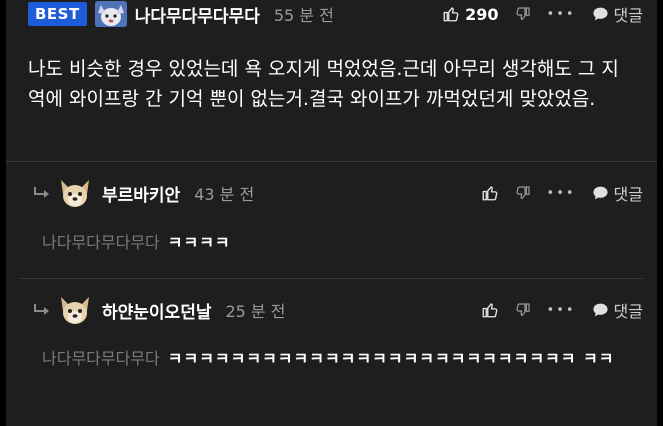 The height and width of the screenshot is (426, 663). I want to click on comment-header: BEST 나다무다무다무다 55 분 전 290 ••• 댓글, so click(335, 14).